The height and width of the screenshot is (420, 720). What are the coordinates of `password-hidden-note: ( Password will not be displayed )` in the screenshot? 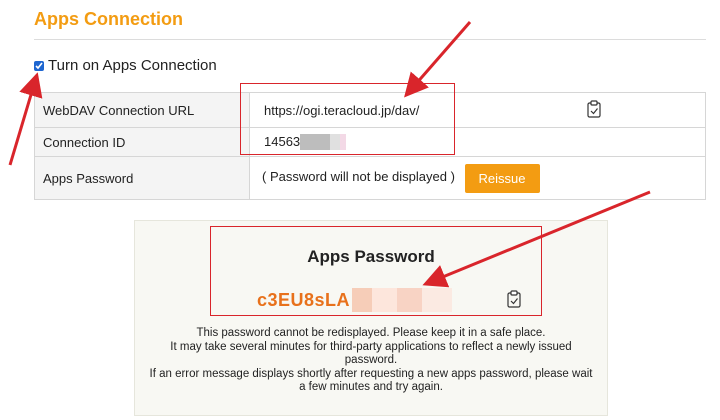 It's located at (358, 177).